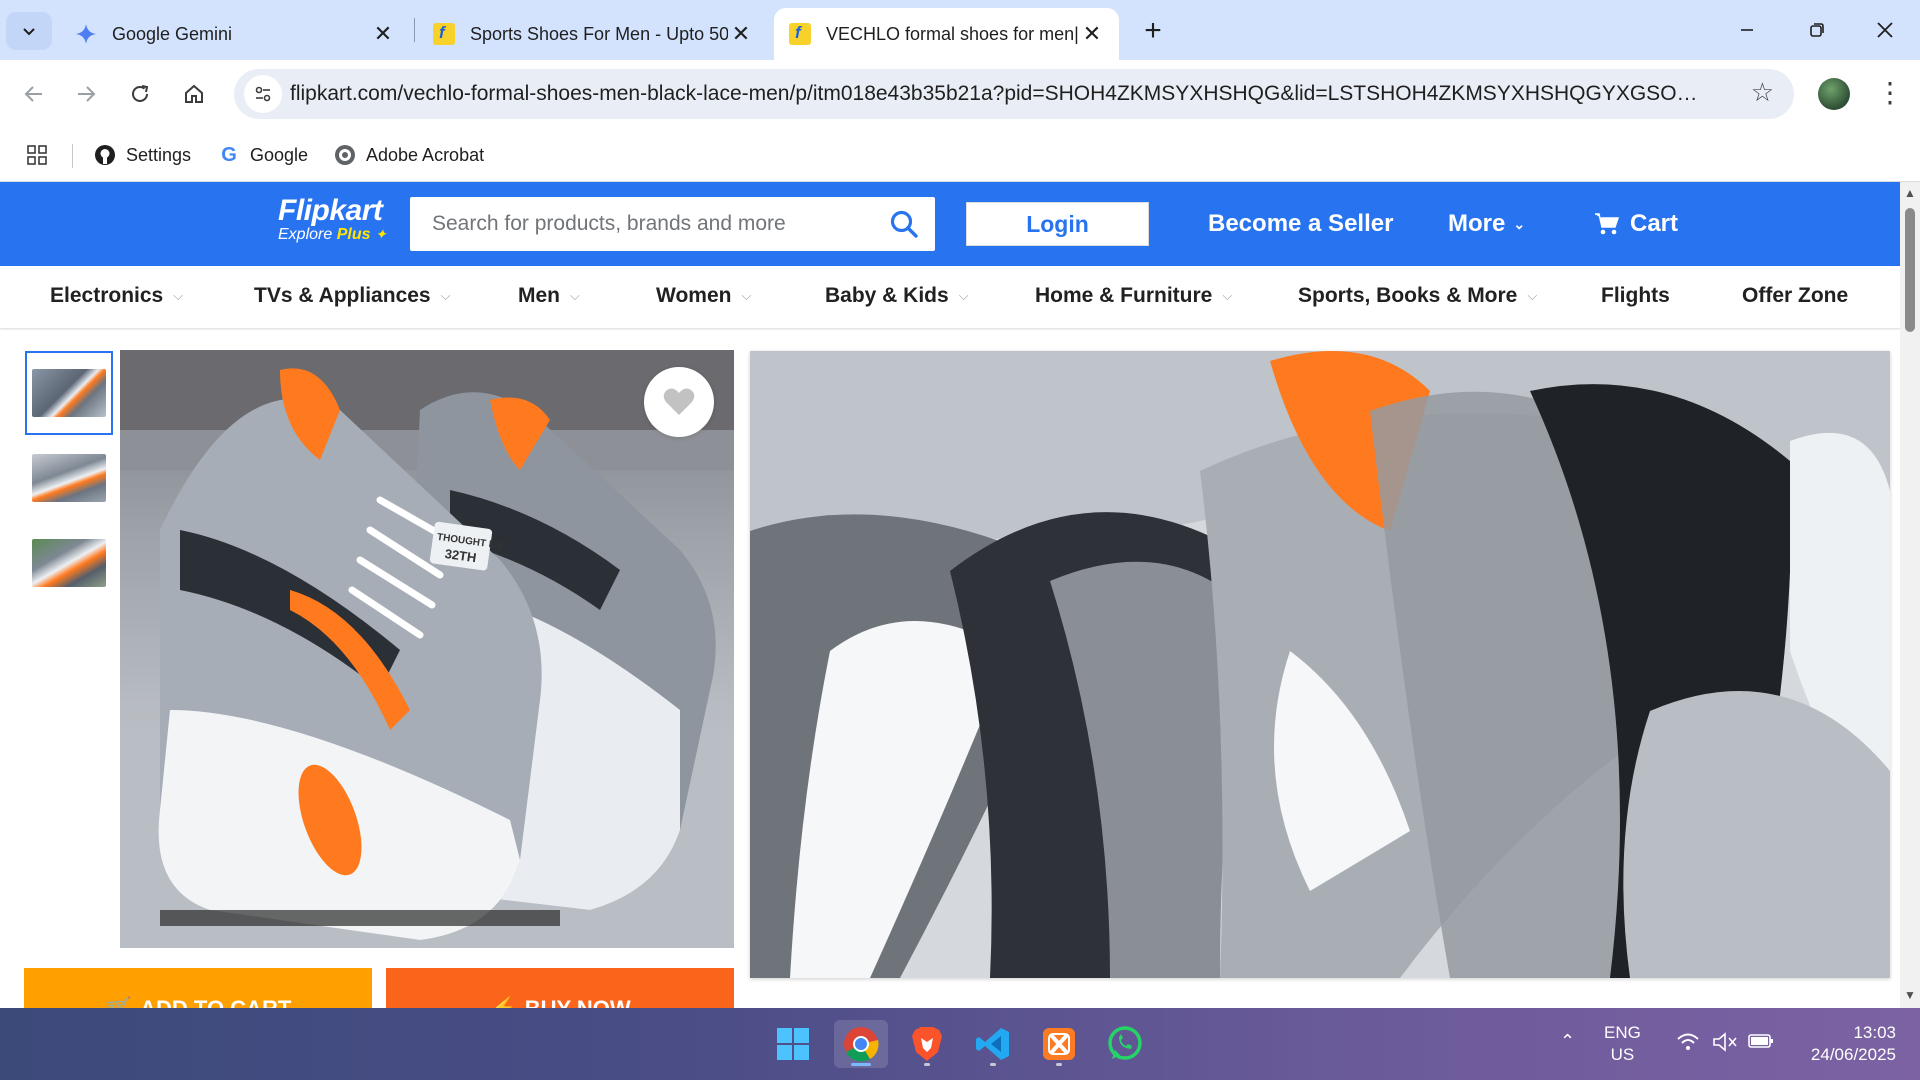 This screenshot has height=1080, width=1920. Describe the element at coordinates (960, 1044) in the screenshot. I see `windows-taskbar: ⌃ ENG US 13:03 24/06/2025` at that location.